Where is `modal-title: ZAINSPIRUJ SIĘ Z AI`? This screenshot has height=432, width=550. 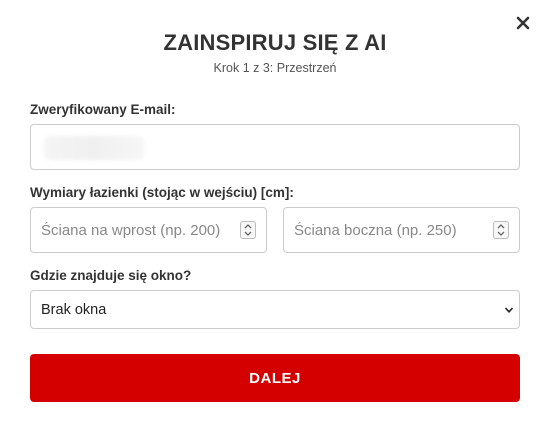 modal-title: ZAINSPIRUJ SIĘ Z AI is located at coordinates (275, 42).